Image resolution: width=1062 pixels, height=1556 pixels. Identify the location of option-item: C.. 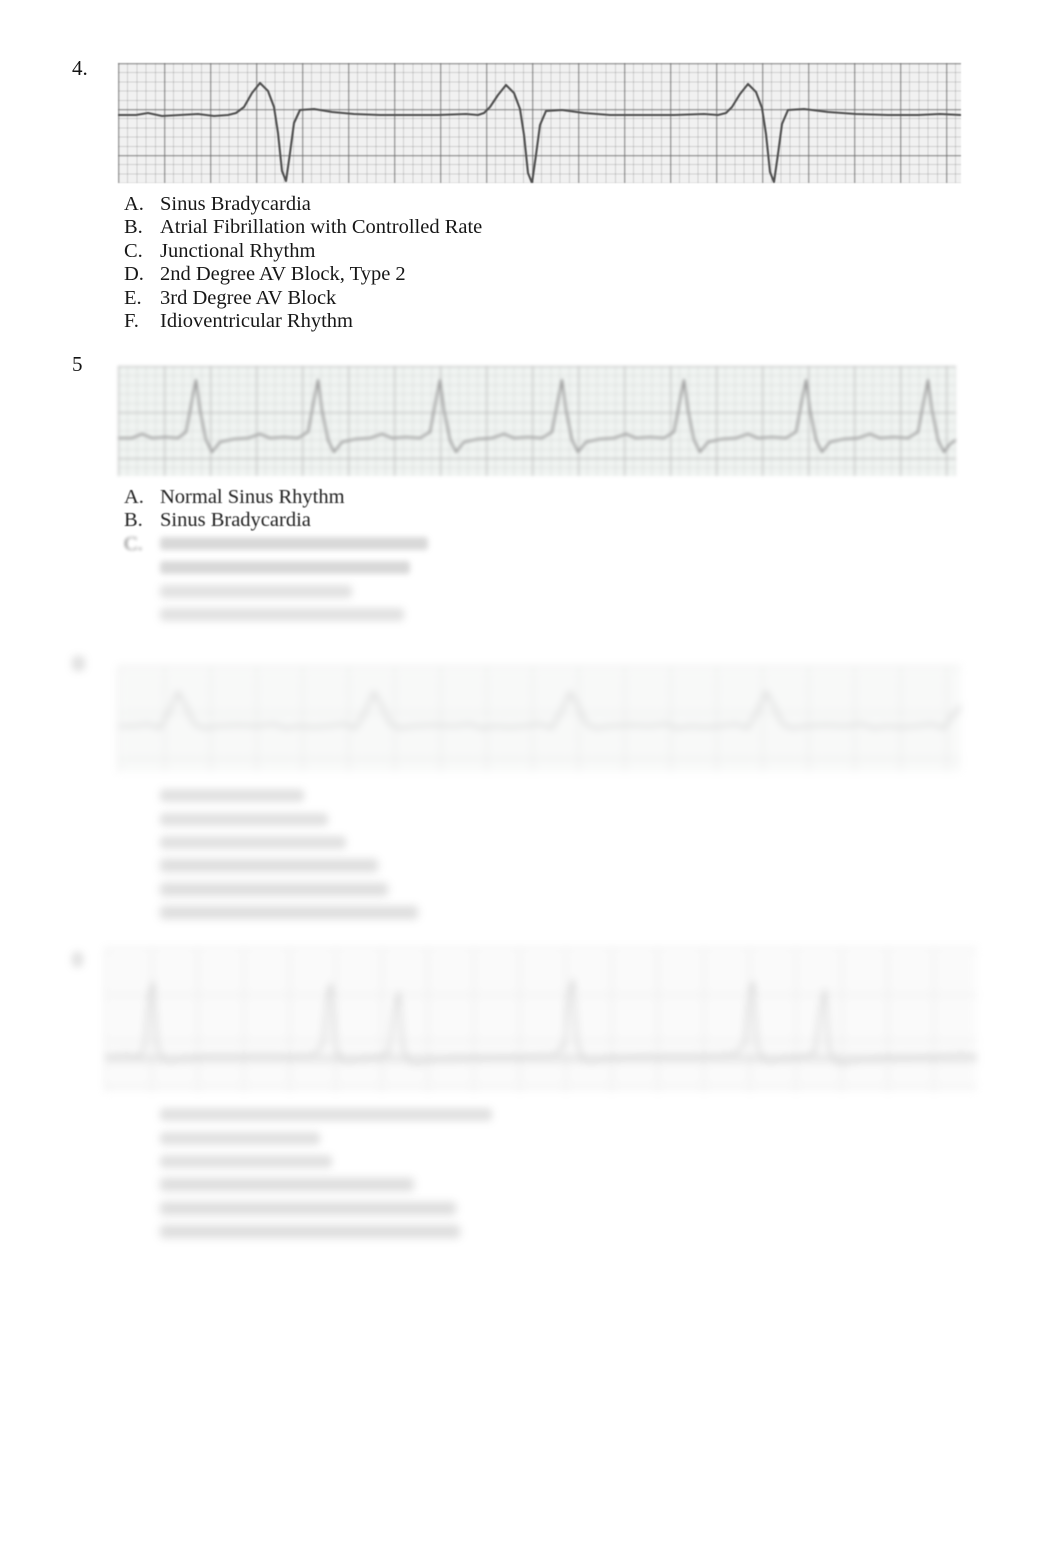
(276, 544).